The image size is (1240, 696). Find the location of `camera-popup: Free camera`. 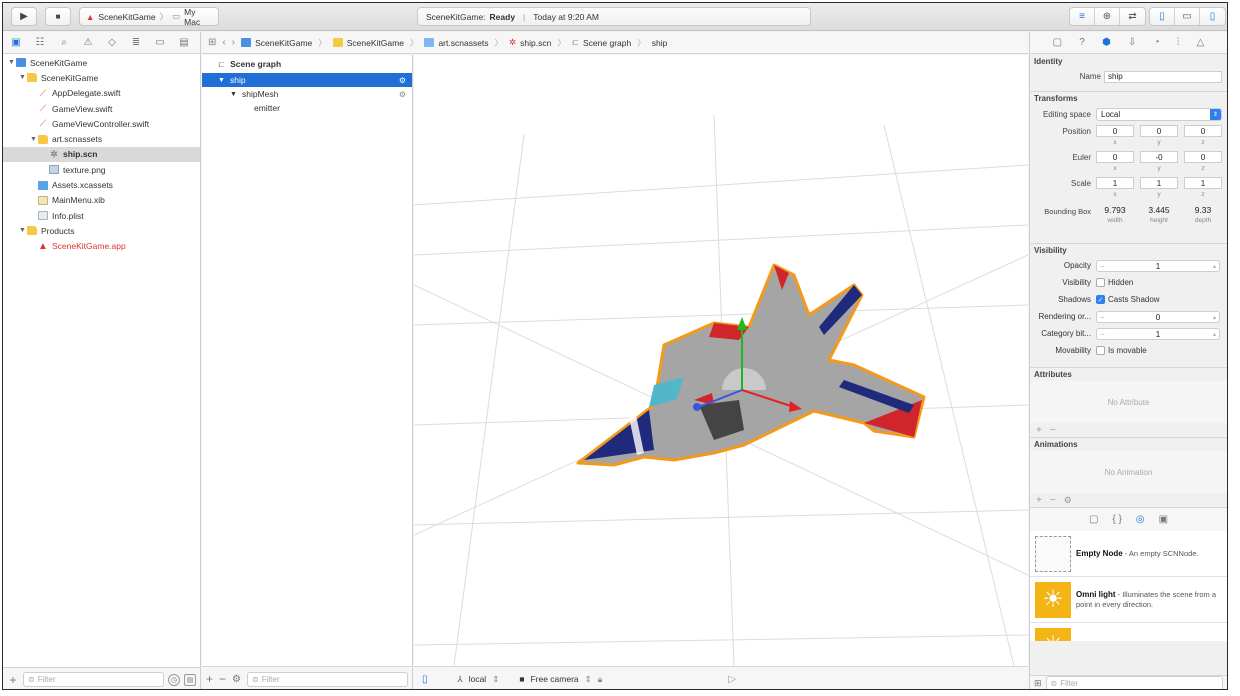

camera-popup: Free camera is located at coordinates (554, 679).